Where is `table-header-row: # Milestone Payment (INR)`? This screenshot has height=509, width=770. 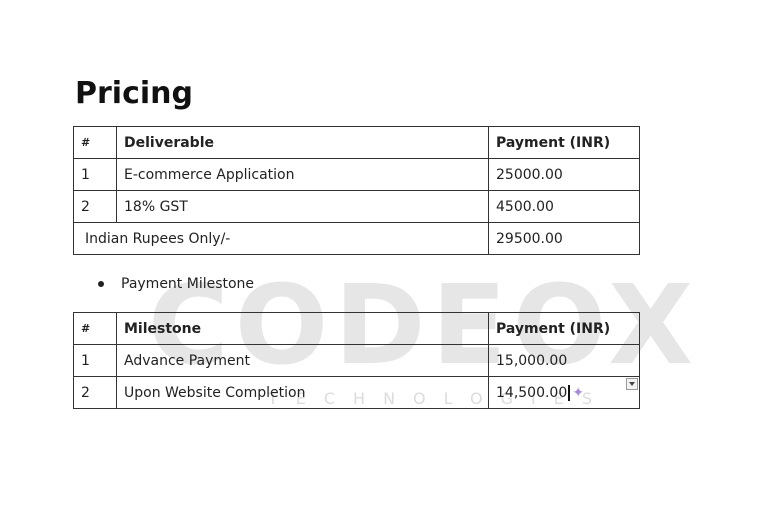 table-header-row: # Milestone Payment (INR) is located at coordinates (356, 328).